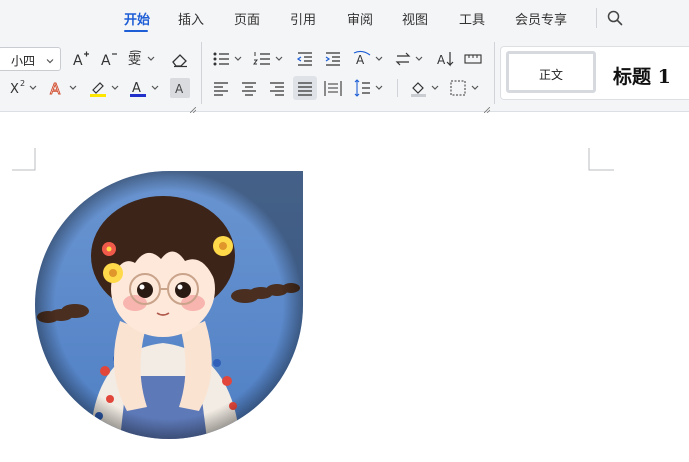 Image resolution: width=689 pixels, height=462 pixels. What do you see at coordinates (333, 88) in the screenshot?
I see `distributed-icon` at bounding box center [333, 88].